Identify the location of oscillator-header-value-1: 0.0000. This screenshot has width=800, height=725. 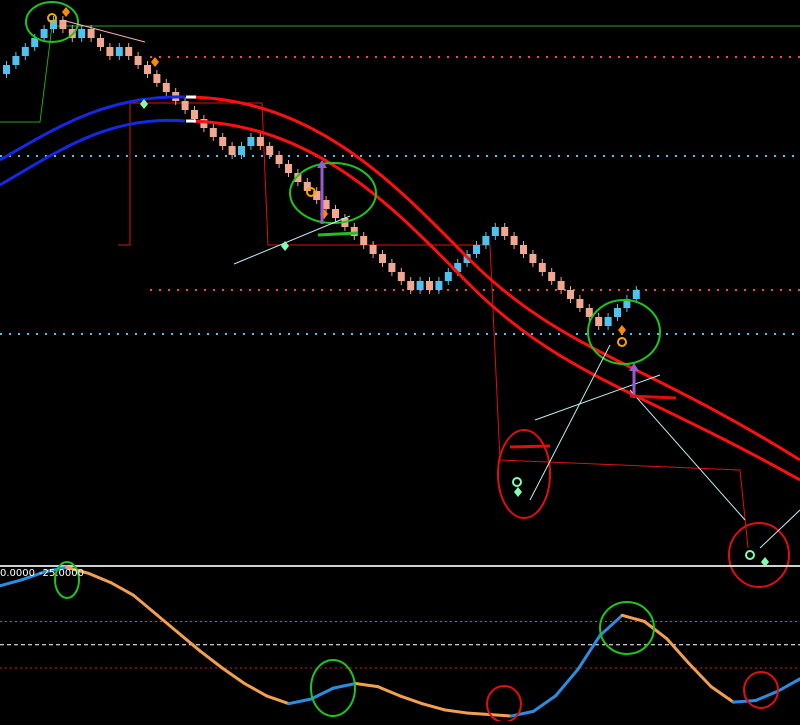
(17, 573).